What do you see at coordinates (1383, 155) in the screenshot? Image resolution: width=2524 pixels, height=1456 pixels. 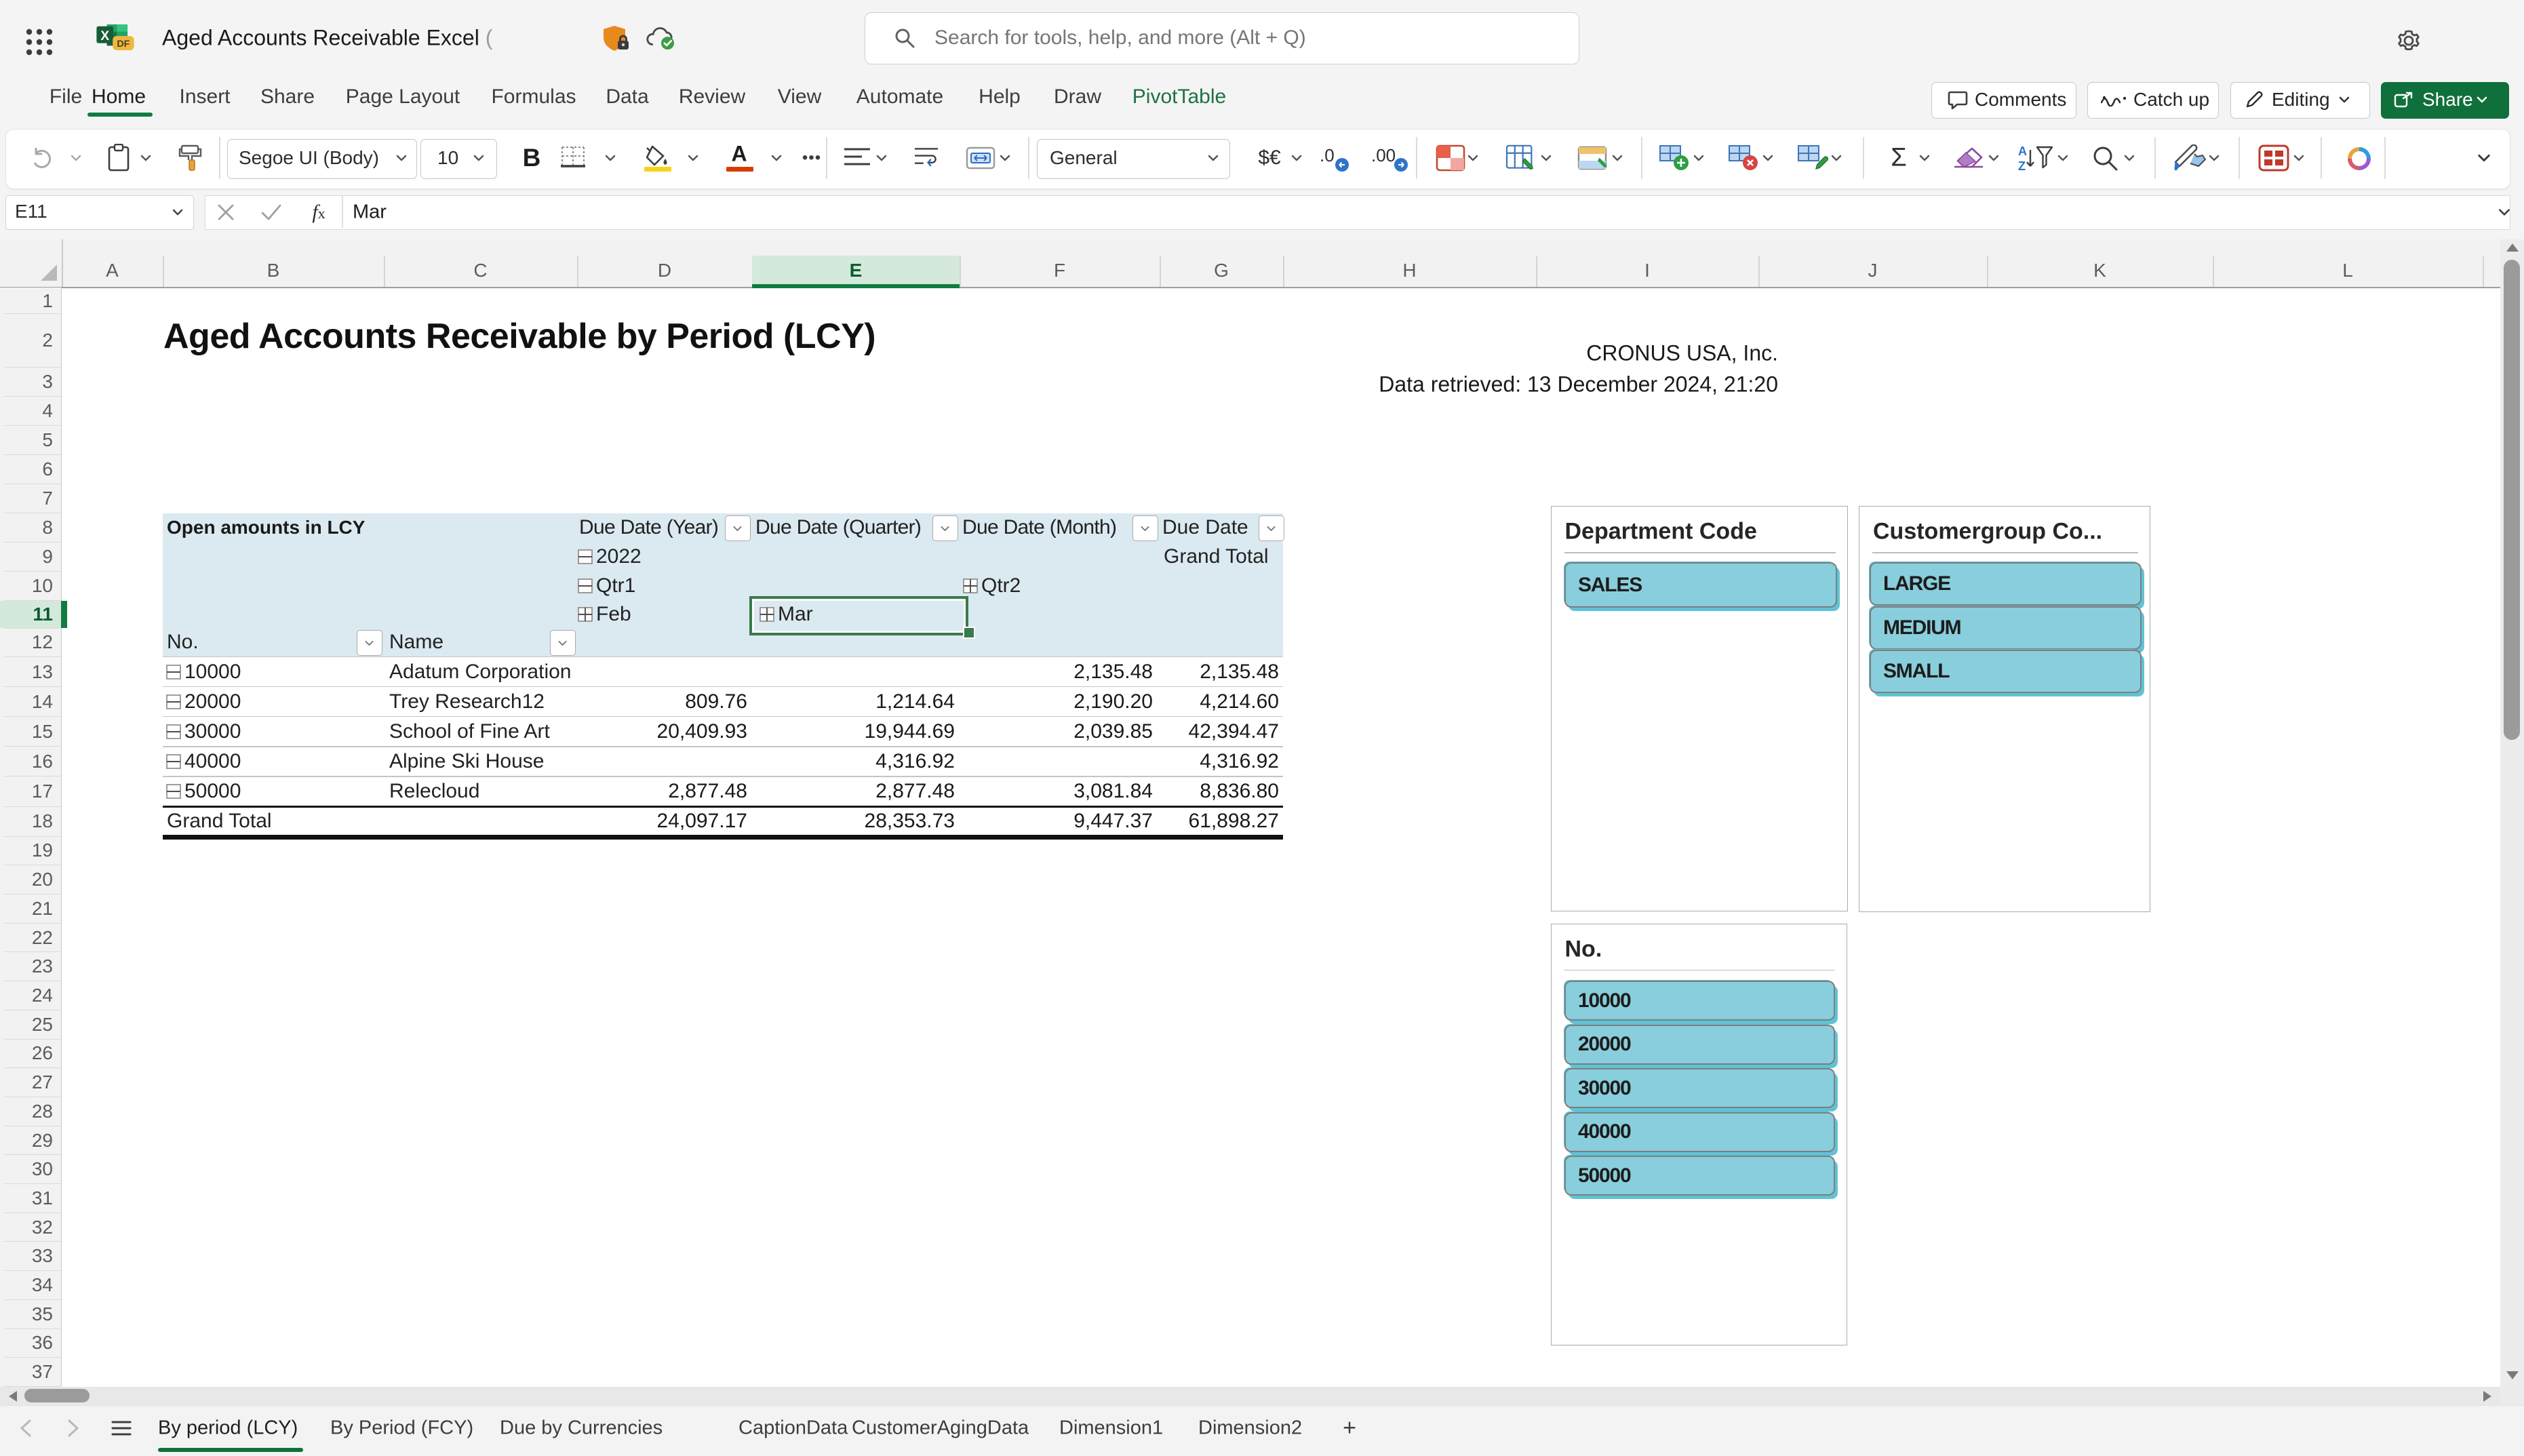 I see `svg-text: .00` at bounding box center [1383, 155].